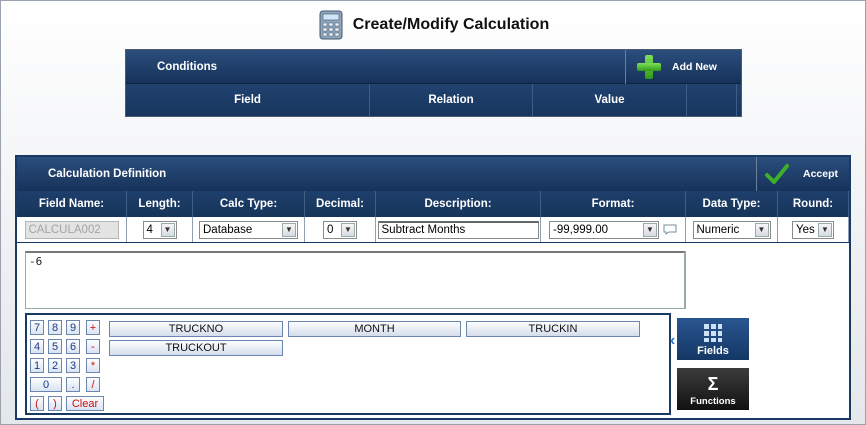 Image resolution: width=866 pixels, height=425 pixels. I want to click on col-relation: Relation, so click(451, 100).